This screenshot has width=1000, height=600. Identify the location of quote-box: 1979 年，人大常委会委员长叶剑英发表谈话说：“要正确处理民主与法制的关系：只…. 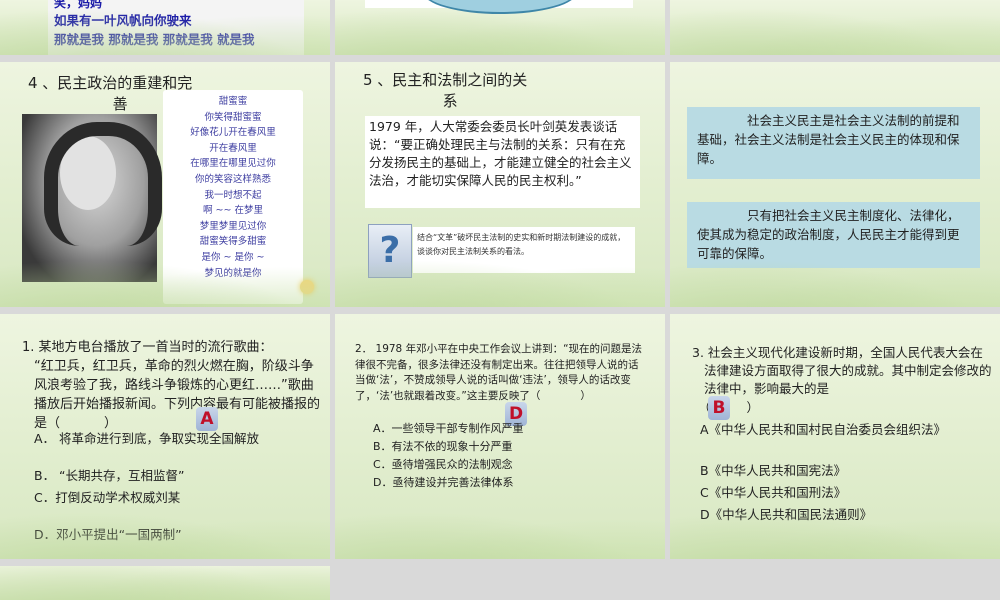
(502, 162).